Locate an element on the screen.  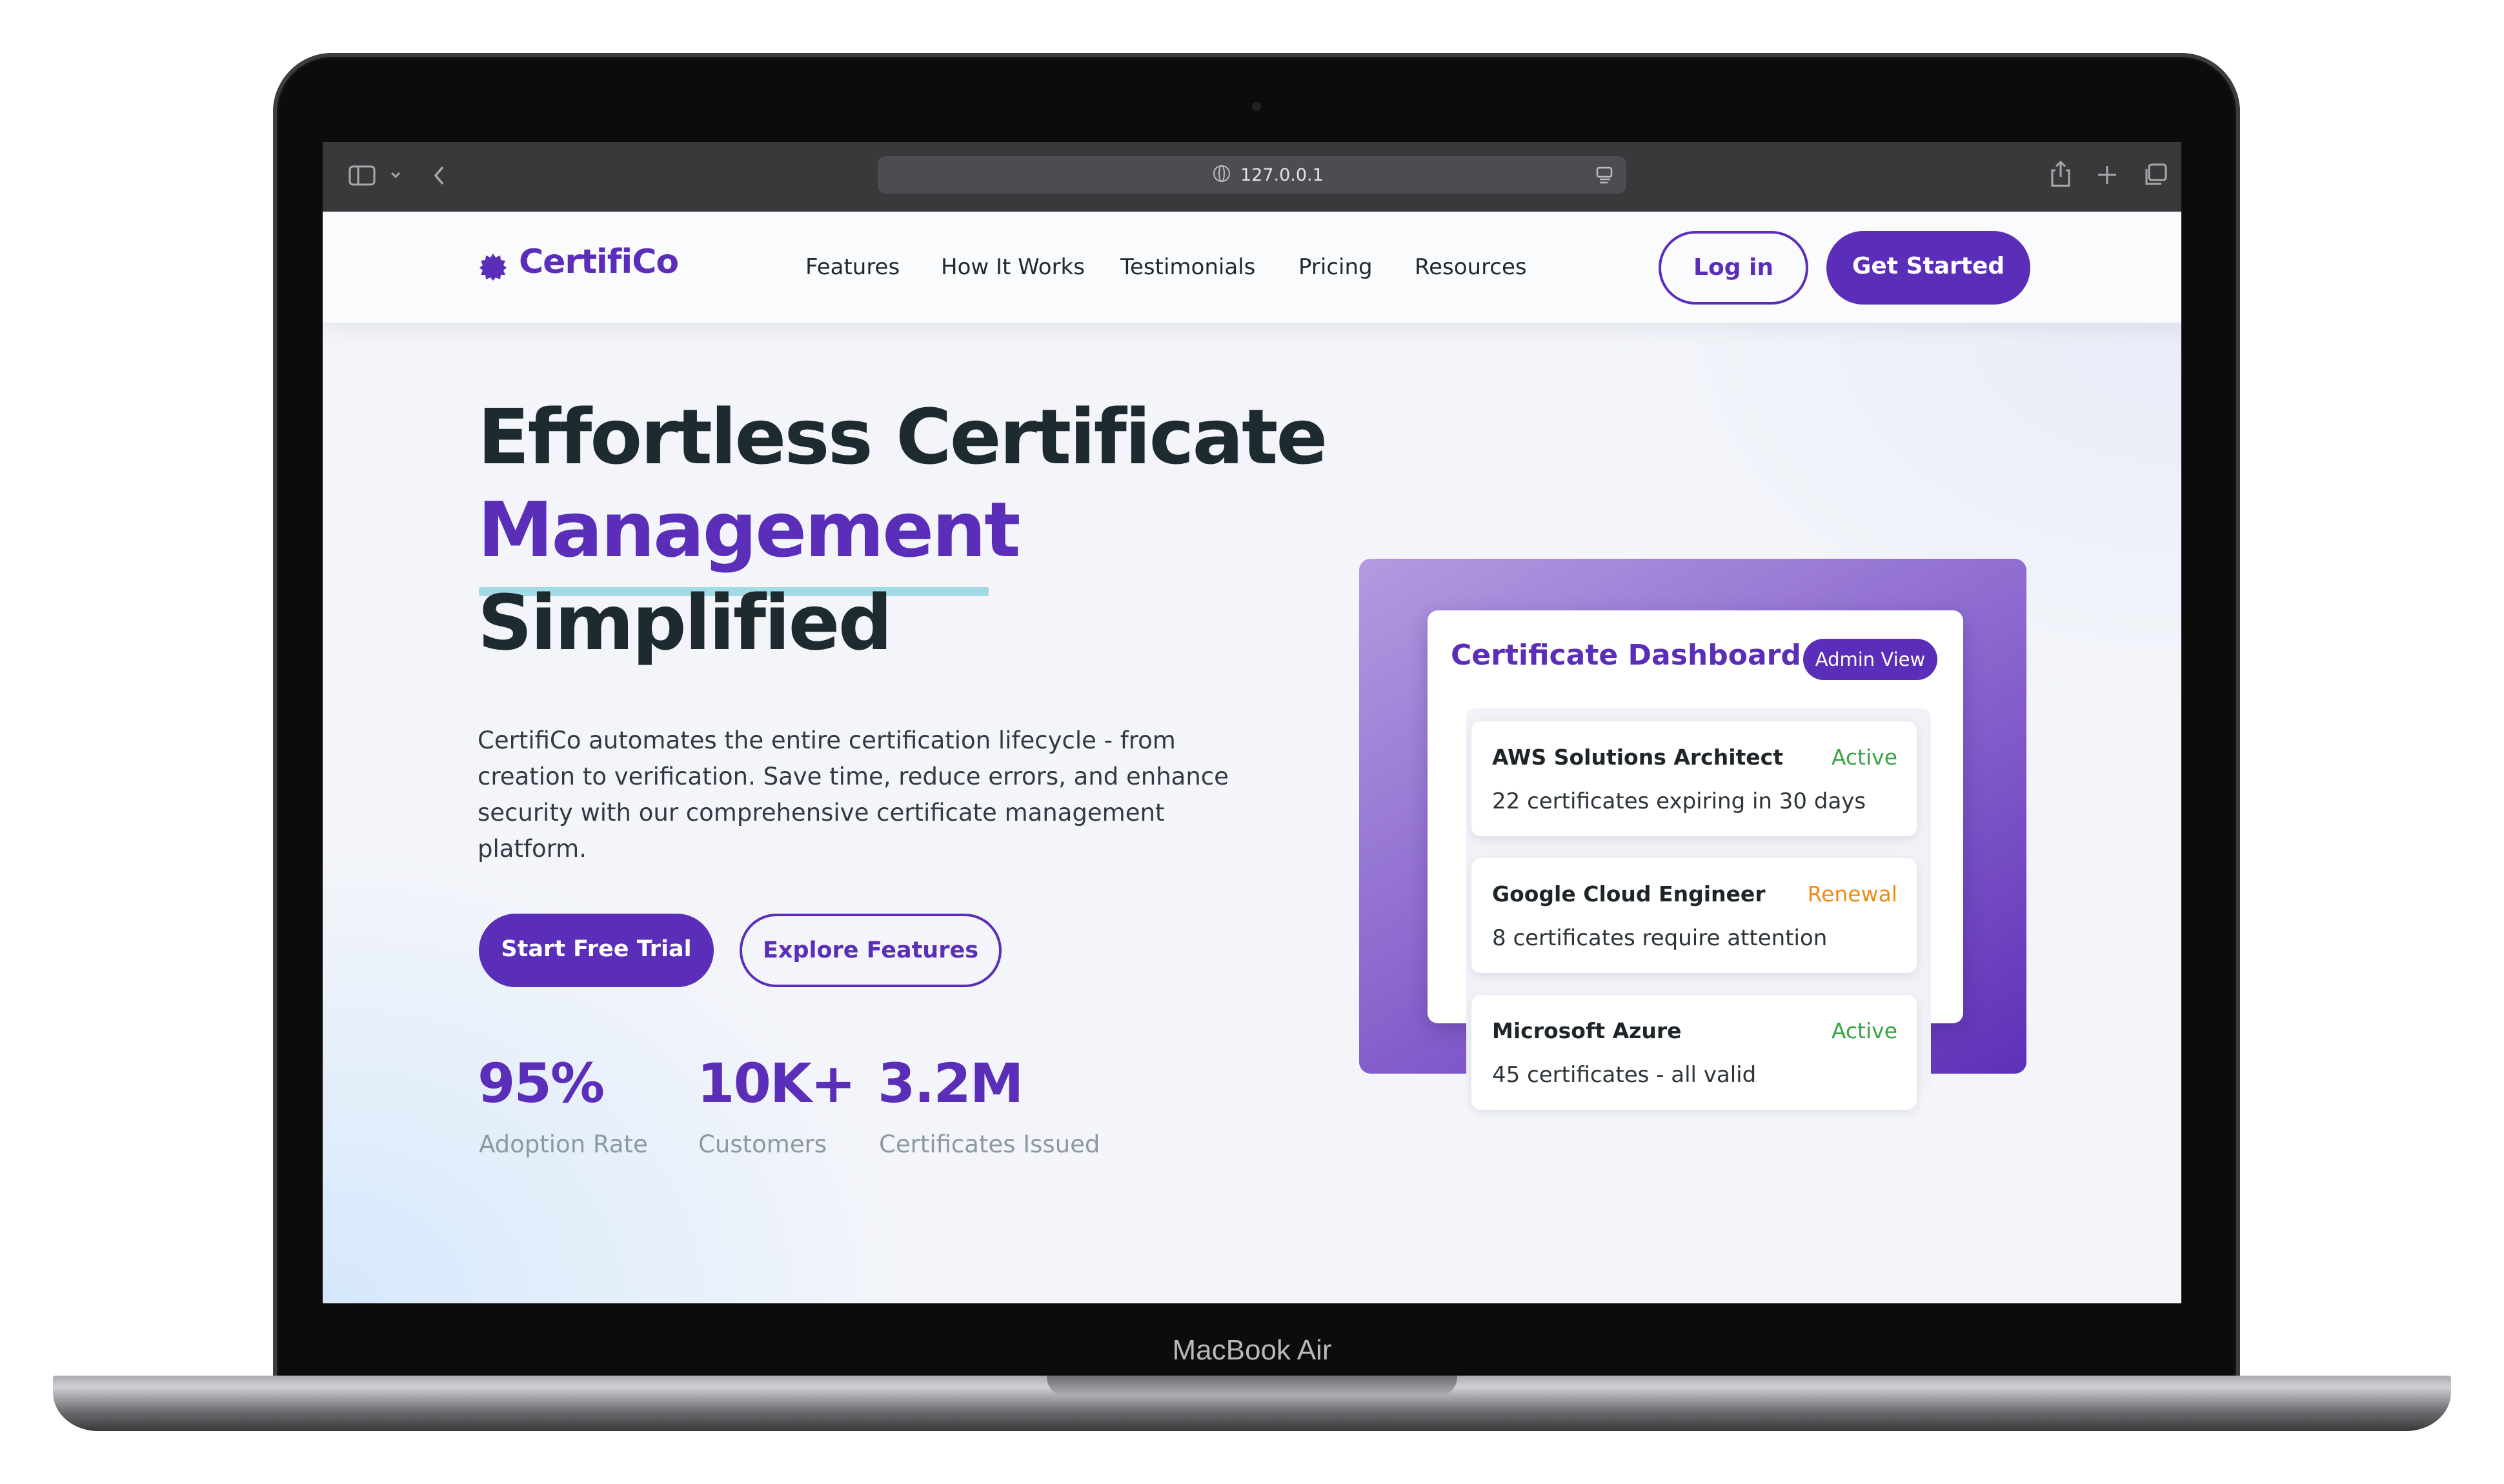
laptop-hinge-notch is located at coordinates (1252, 1386).